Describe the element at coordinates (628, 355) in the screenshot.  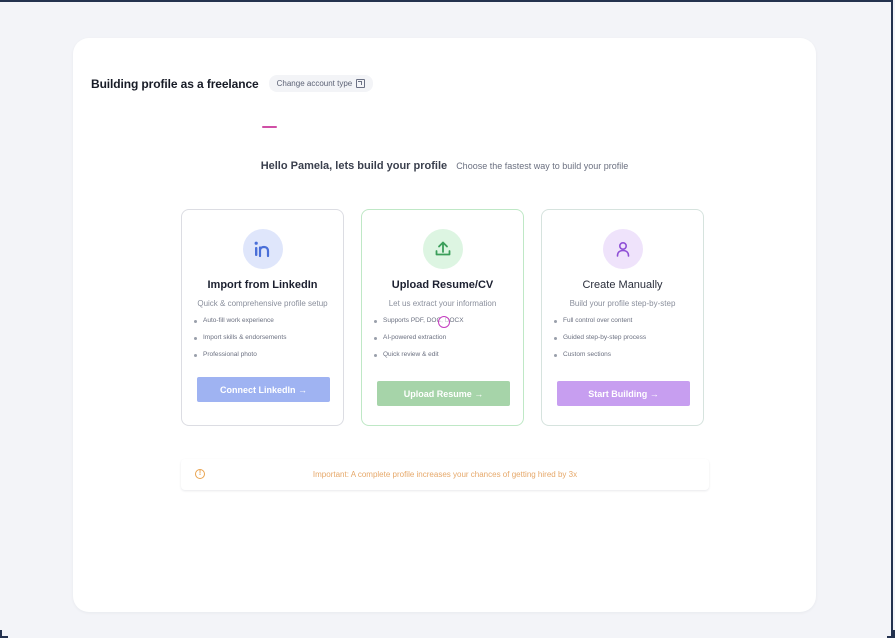
I see `feature-item: Custom sections` at that location.